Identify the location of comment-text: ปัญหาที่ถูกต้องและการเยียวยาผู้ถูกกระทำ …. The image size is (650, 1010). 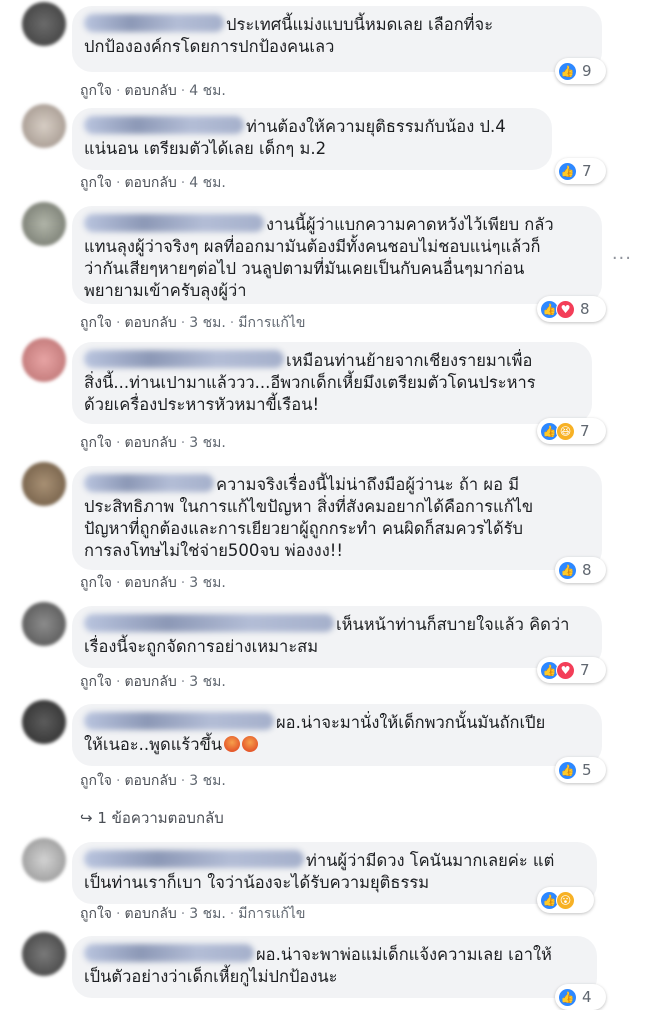
(304, 528).